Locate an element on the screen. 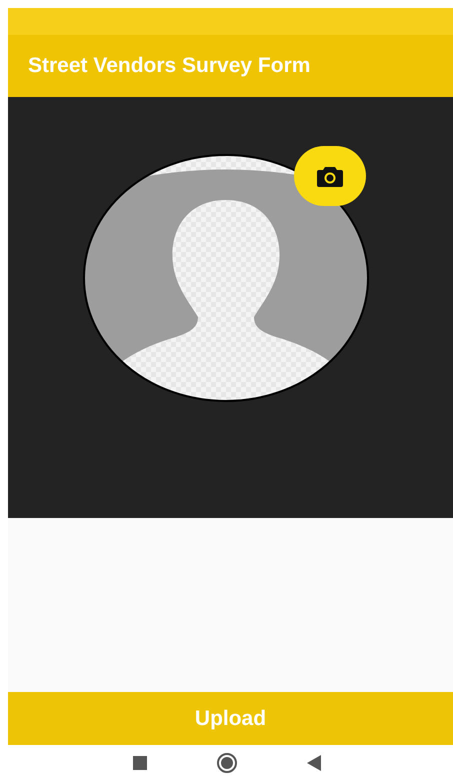 This screenshot has height=780, width=453. camera-button is located at coordinates (330, 176).